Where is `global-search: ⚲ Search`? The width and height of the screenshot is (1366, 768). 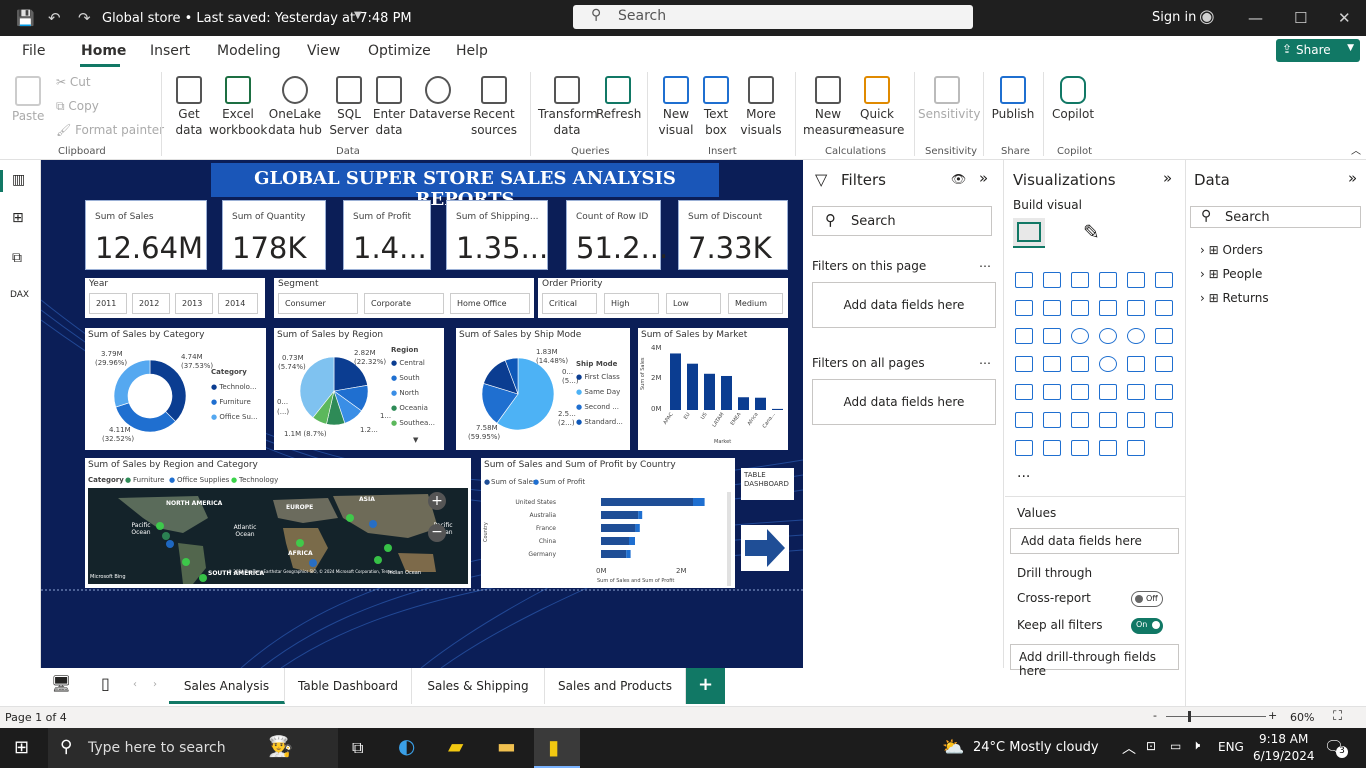
global-search: ⚲ Search is located at coordinates (773, 17).